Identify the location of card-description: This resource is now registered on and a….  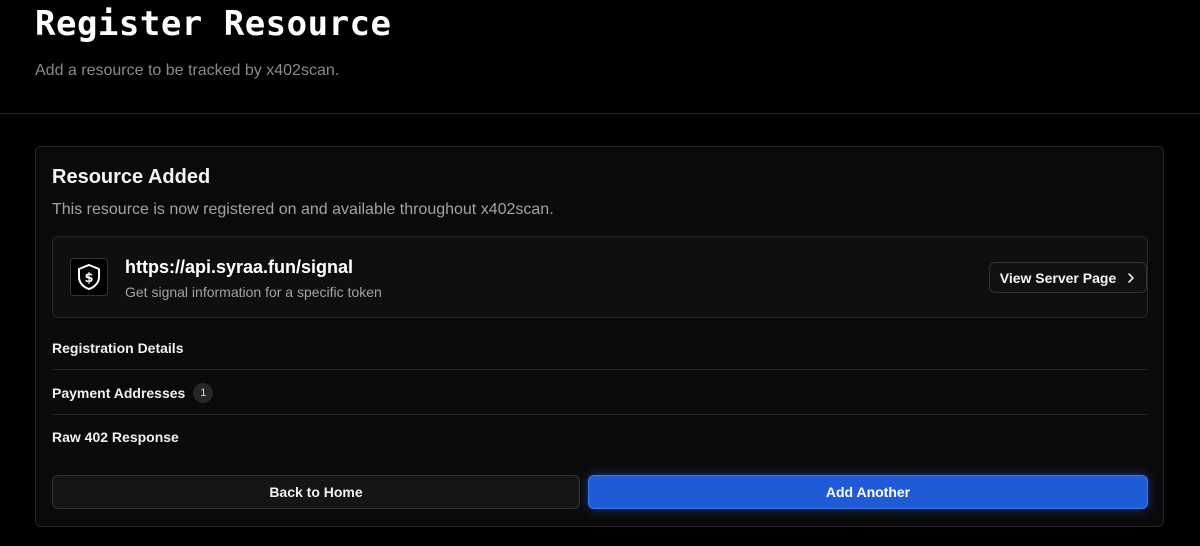
(303, 209).